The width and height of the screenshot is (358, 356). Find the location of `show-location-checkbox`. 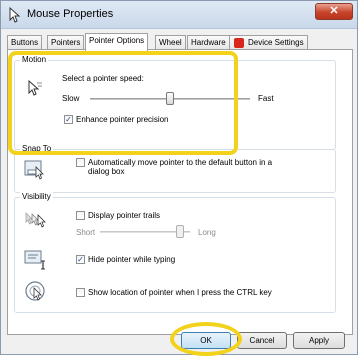

show-location-checkbox is located at coordinates (80, 292).